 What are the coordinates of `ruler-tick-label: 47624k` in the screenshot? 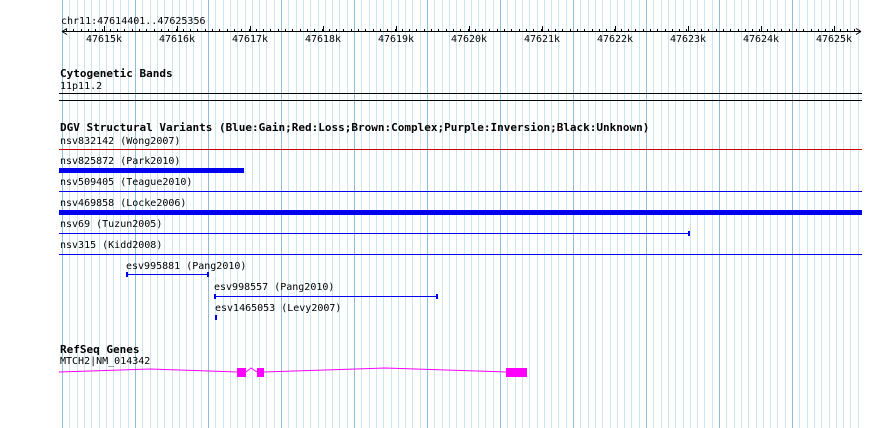 It's located at (761, 39).